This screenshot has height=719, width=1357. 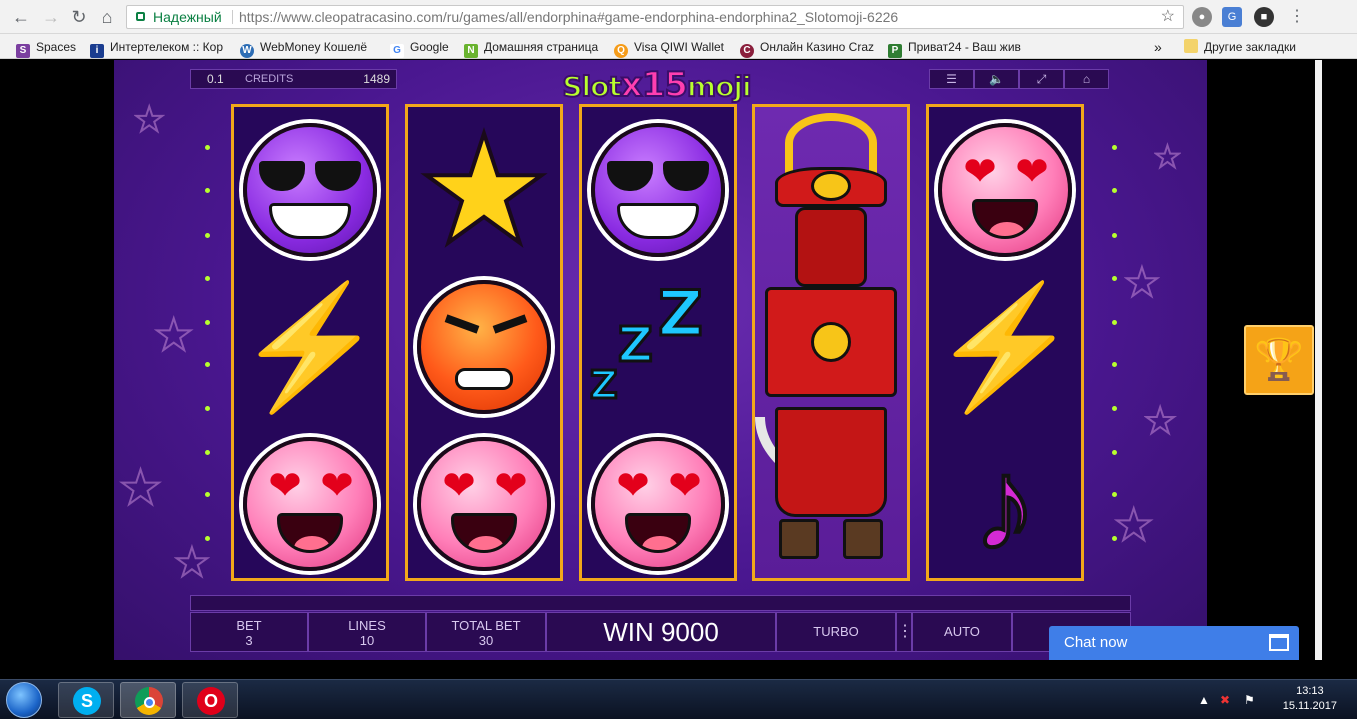 What do you see at coordinates (817, 47) in the screenshot?
I see `bookmark-label: Онлайн Казино Craz` at bounding box center [817, 47].